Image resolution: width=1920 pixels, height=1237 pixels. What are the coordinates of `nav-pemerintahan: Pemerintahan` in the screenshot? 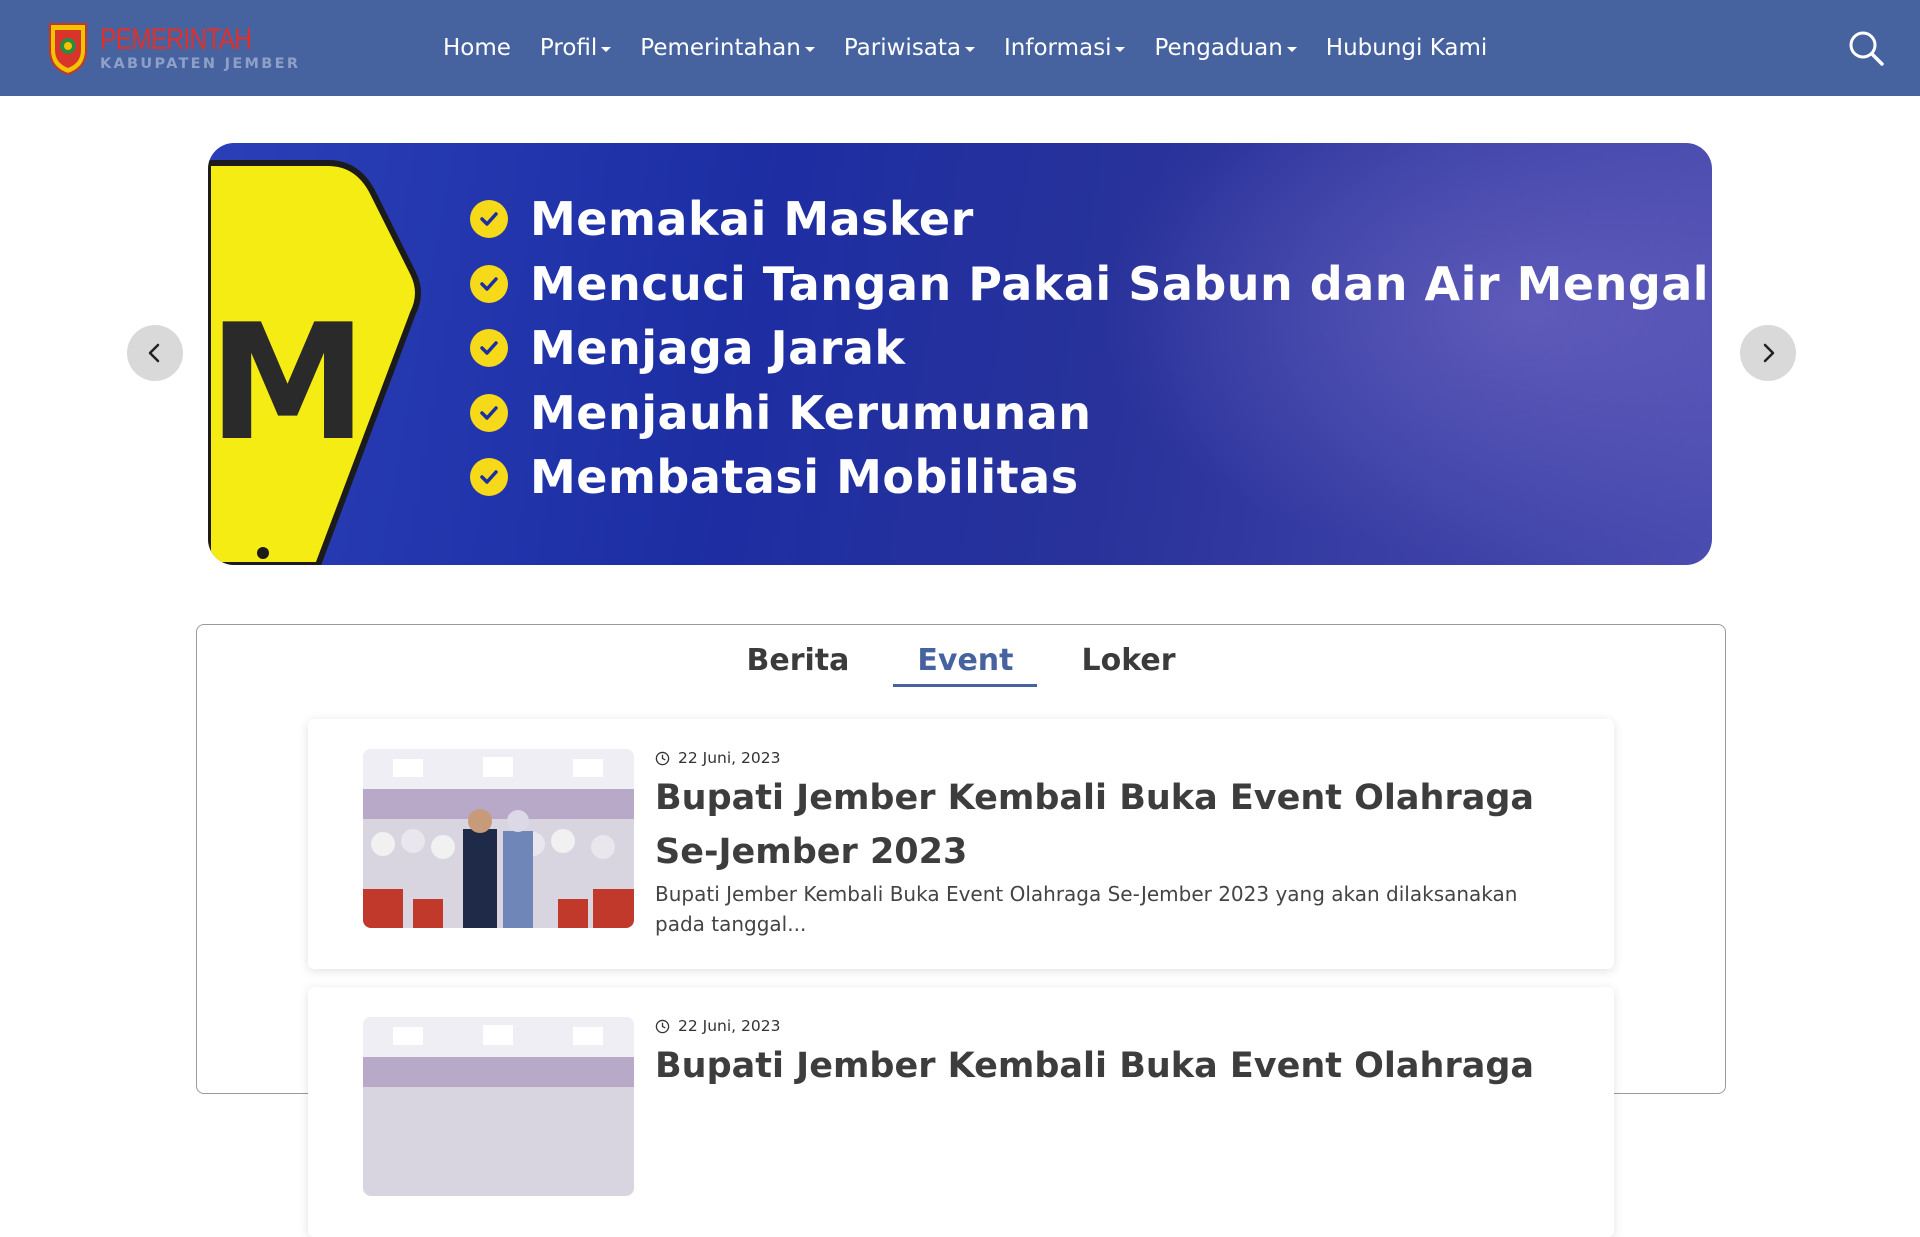 It's located at (727, 48).